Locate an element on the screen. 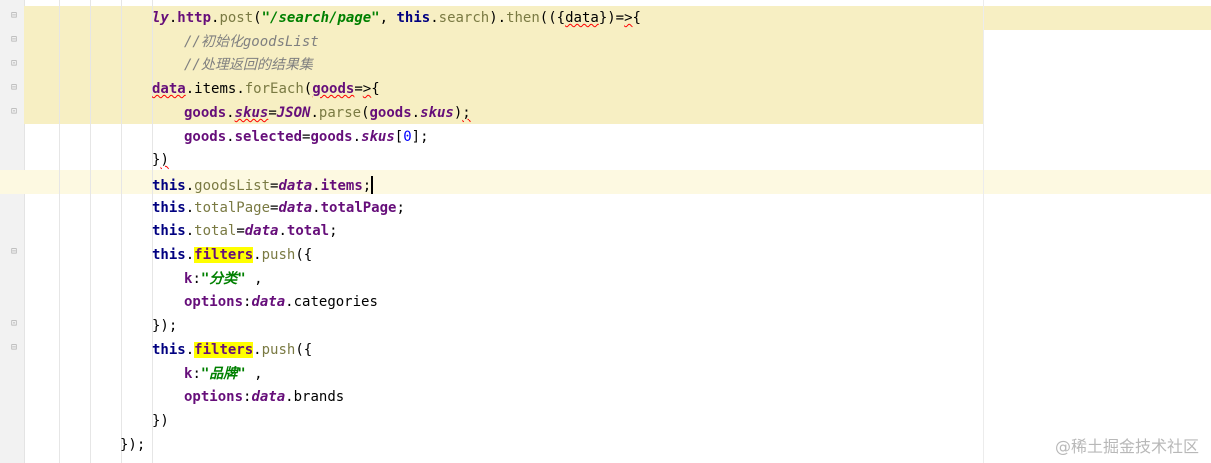  code-token: categories is located at coordinates (335, 302).